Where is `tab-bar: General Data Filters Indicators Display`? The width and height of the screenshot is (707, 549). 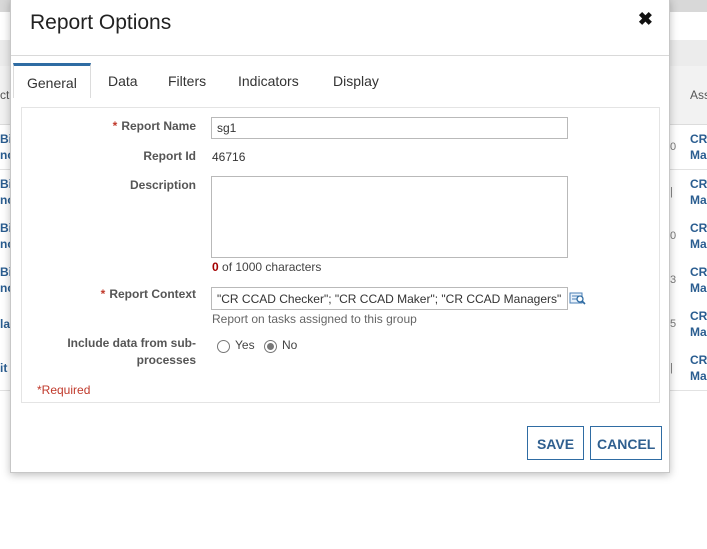 tab-bar: General Data Filters Indicators Display is located at coordinates (340, 80).